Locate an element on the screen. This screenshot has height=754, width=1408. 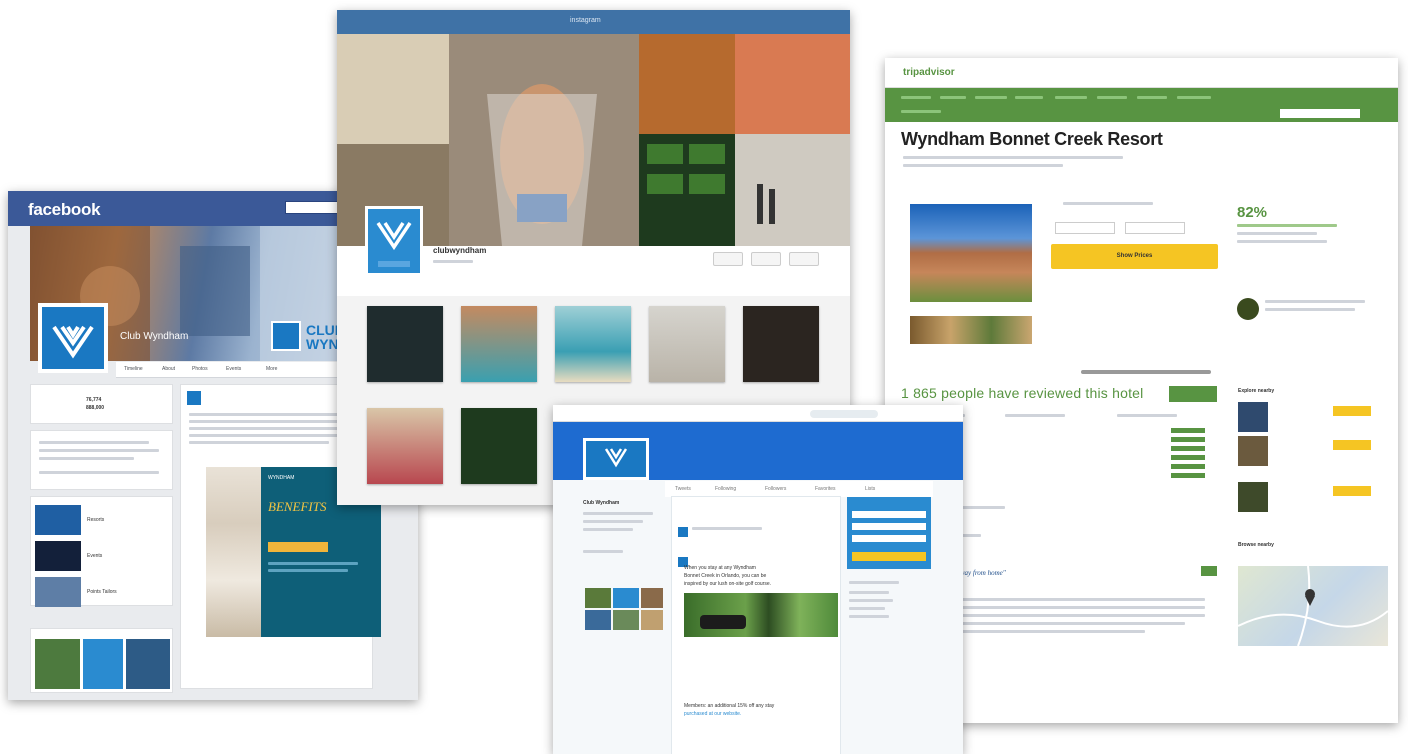
map-title: Browse nearby is located at coordinates (1256, 545).